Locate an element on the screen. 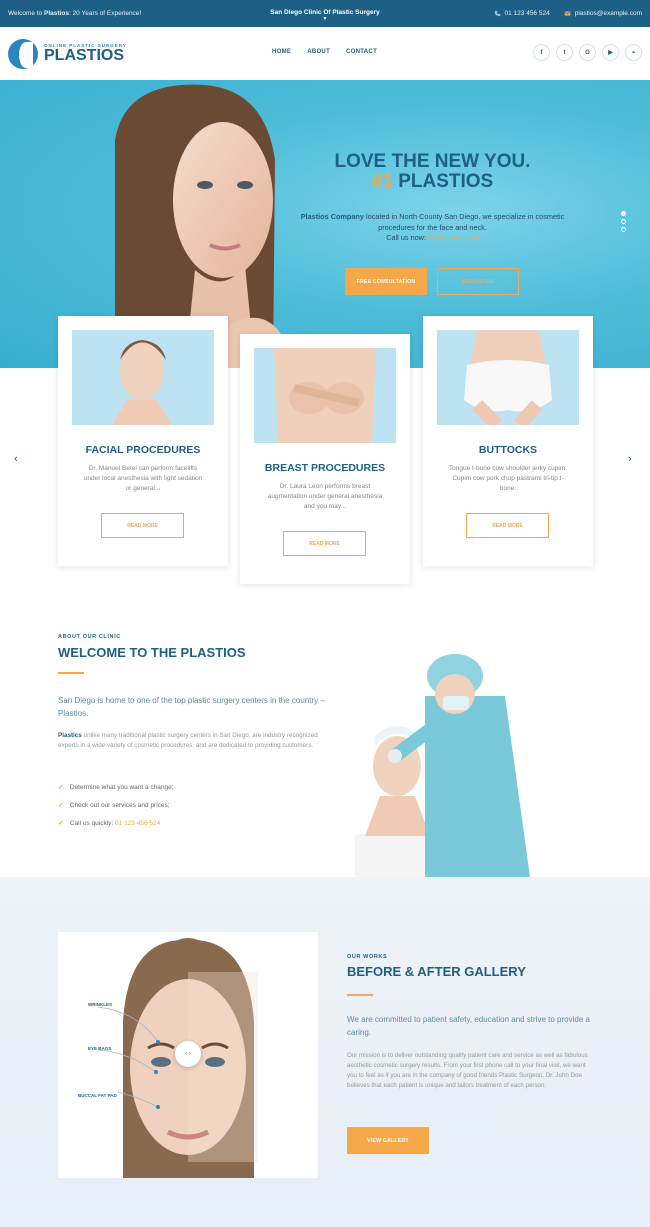 Image resolution: width=650 pixels, height=1227 pixels. list-item: ✓ Call us quickly: 01 123 456 524 is located at coordinates (116, 823).